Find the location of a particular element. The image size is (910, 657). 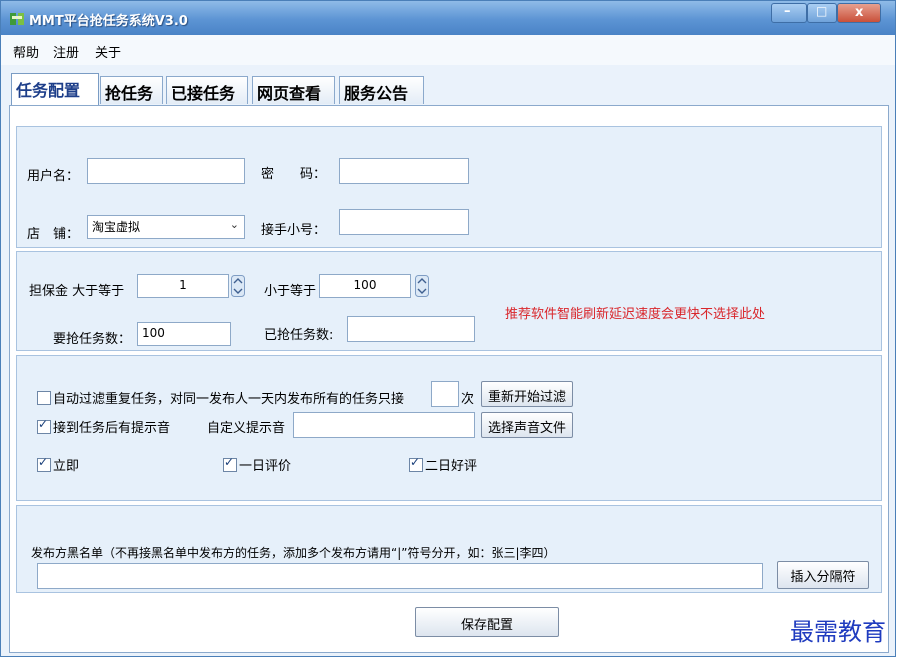

menu-help: 帮助 is located at coordinates (26, 51).